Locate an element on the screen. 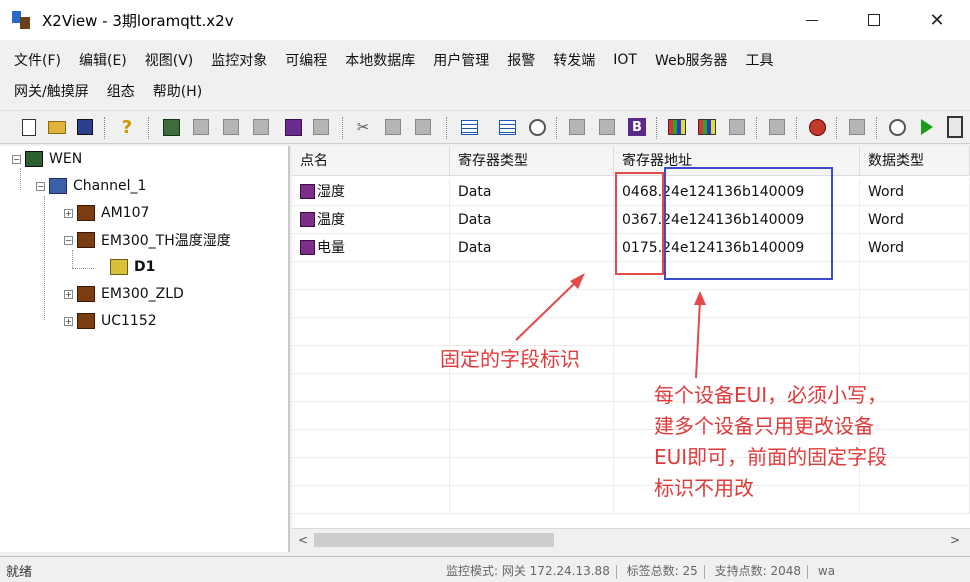 The height and width of the screenshot is (582, 970). scroll-left-icon: < is located at coordinates (303, 540).